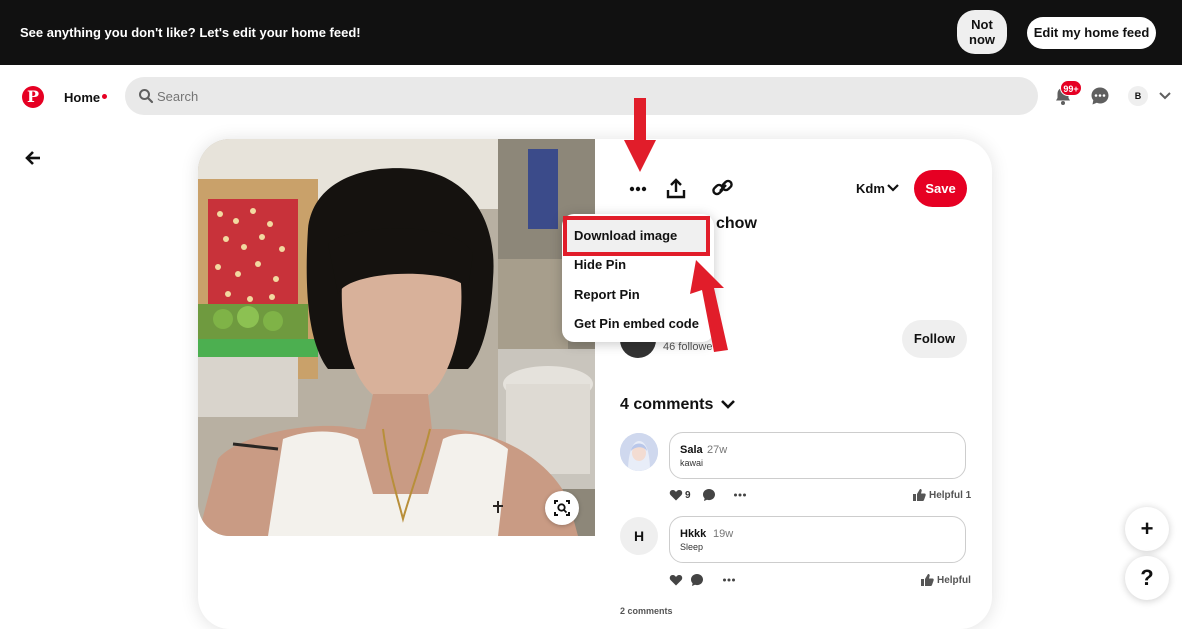 This screenshot has height=629, width=1182. Describe the element at coordinates (688, 495) in the screenshot. I see `comment-like-count: 9` at that location.